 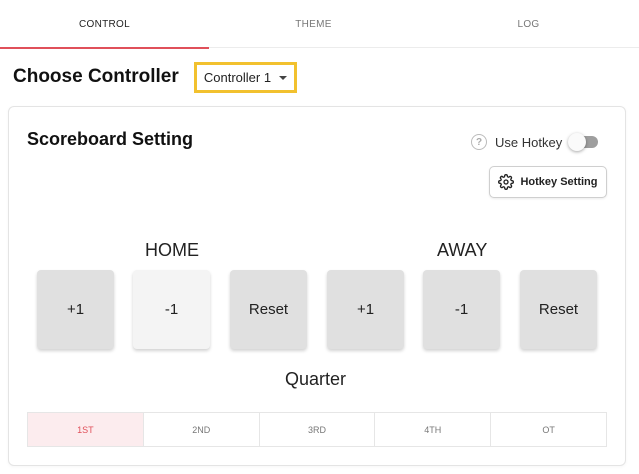 What do you see at coordinates (110, 139) in the screenshot?
I see `card-title: Scoreboard Setting` at bounding box center [110, 139].